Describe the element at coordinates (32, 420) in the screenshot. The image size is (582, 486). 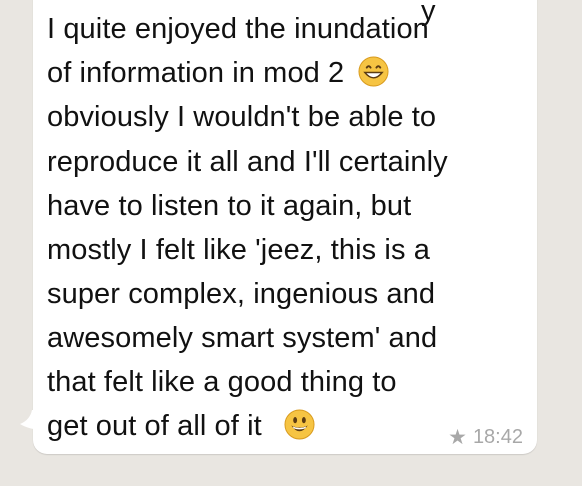
I see `bubble-tail` at that location.